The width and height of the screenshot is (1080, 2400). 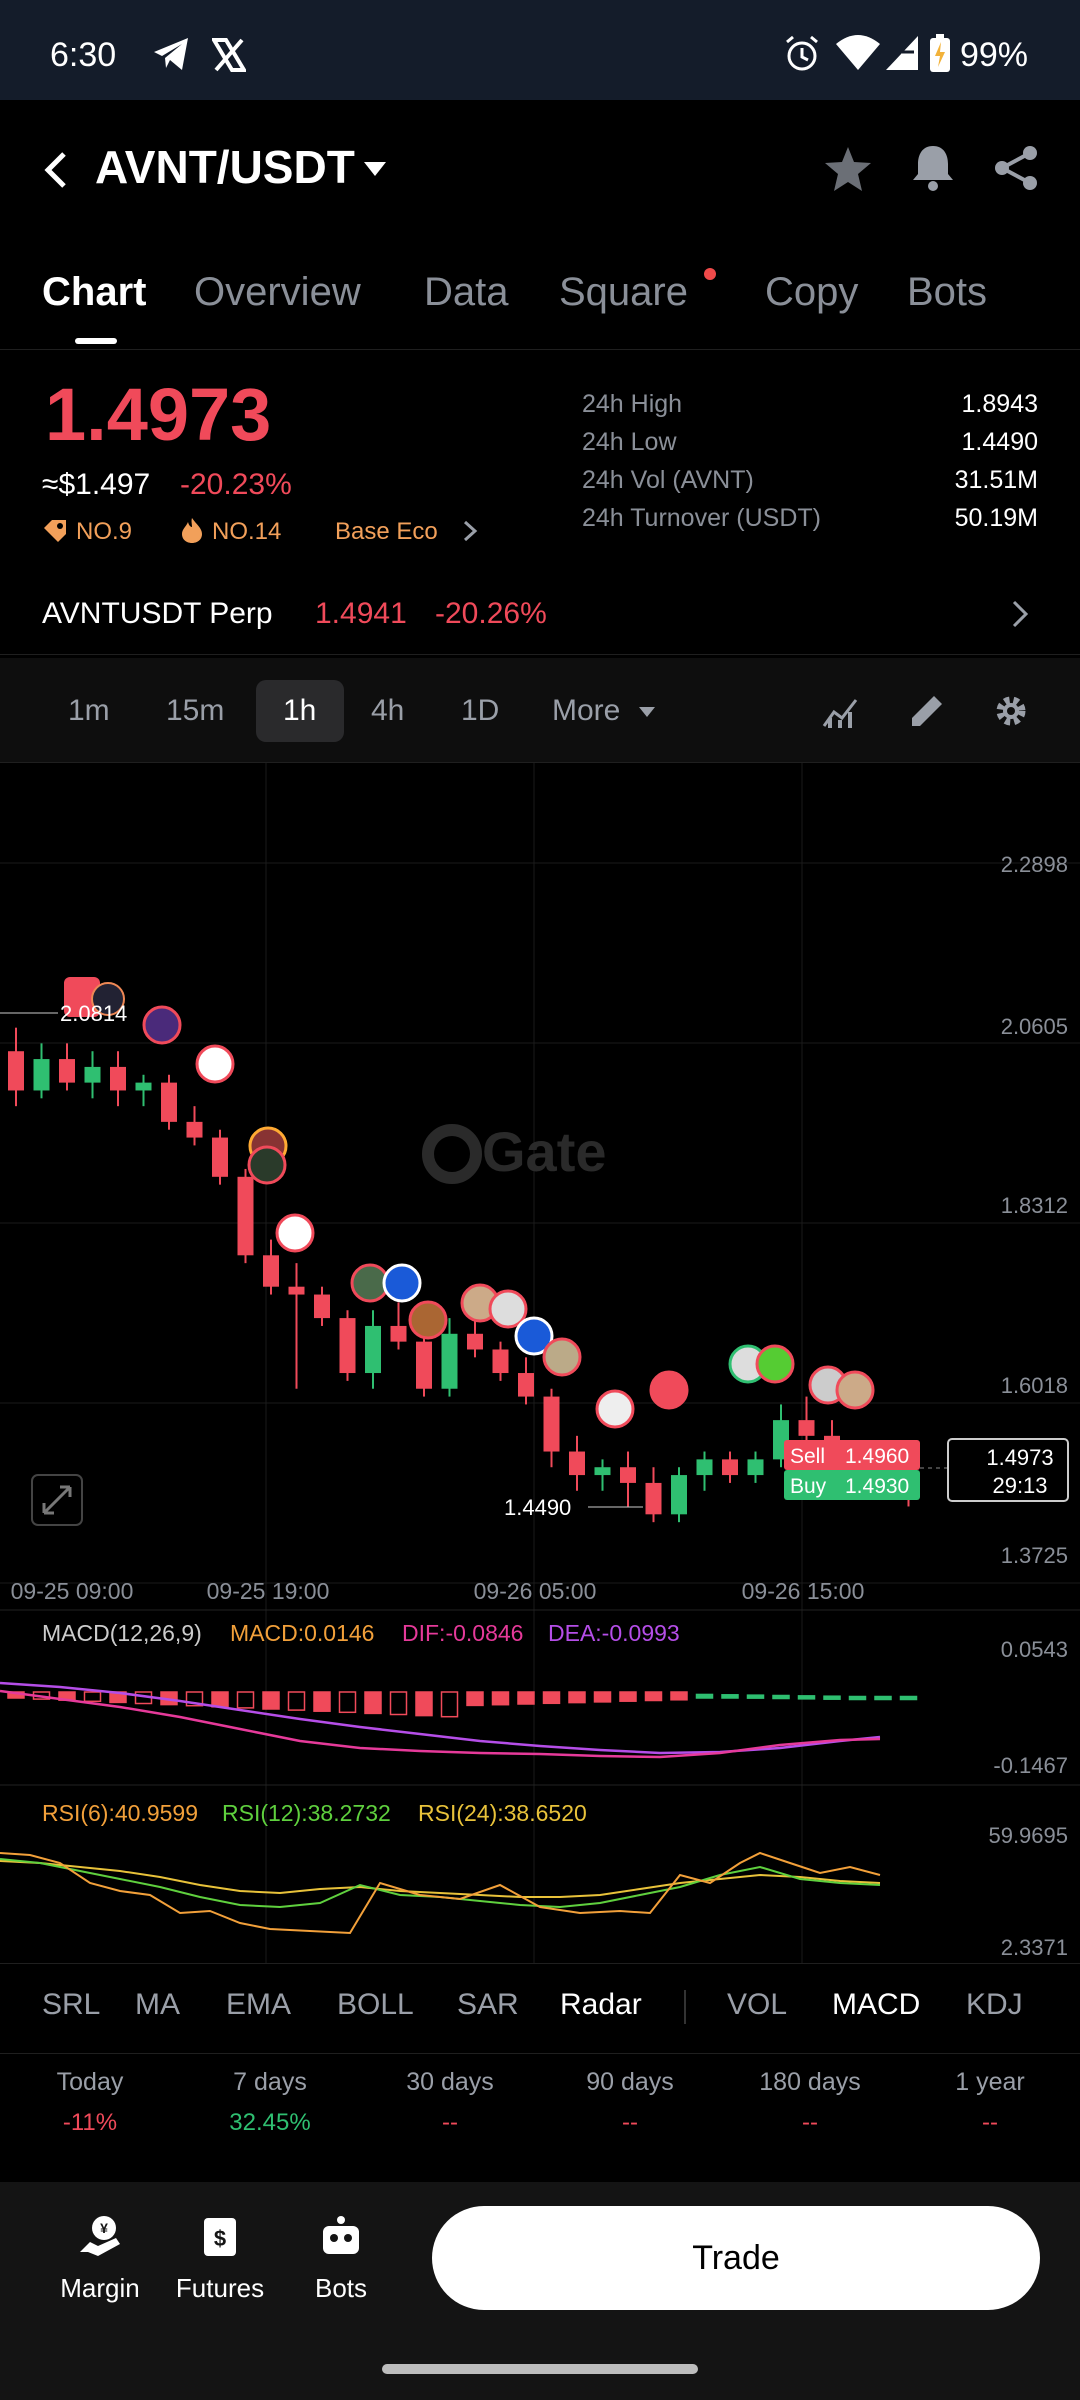 I want to click on indicator-bar: SRL MA EMA BOLL SAR Radar VOL MACD KDJ, so click(x=540, y=2008).